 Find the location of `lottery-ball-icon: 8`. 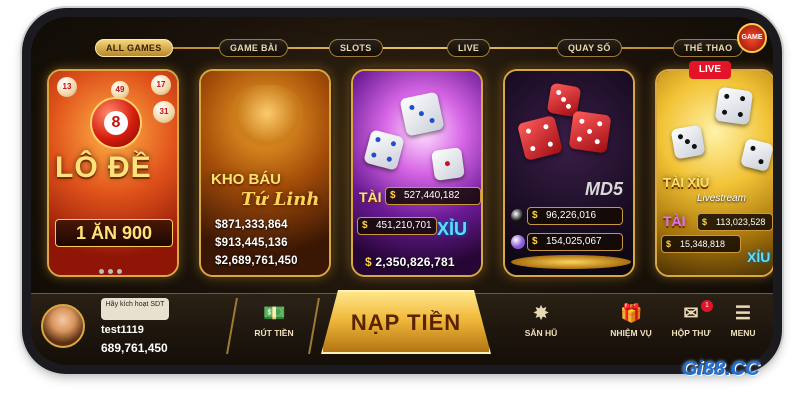

lottery-ball-icon: 8 is located at coordinates (116, 123).